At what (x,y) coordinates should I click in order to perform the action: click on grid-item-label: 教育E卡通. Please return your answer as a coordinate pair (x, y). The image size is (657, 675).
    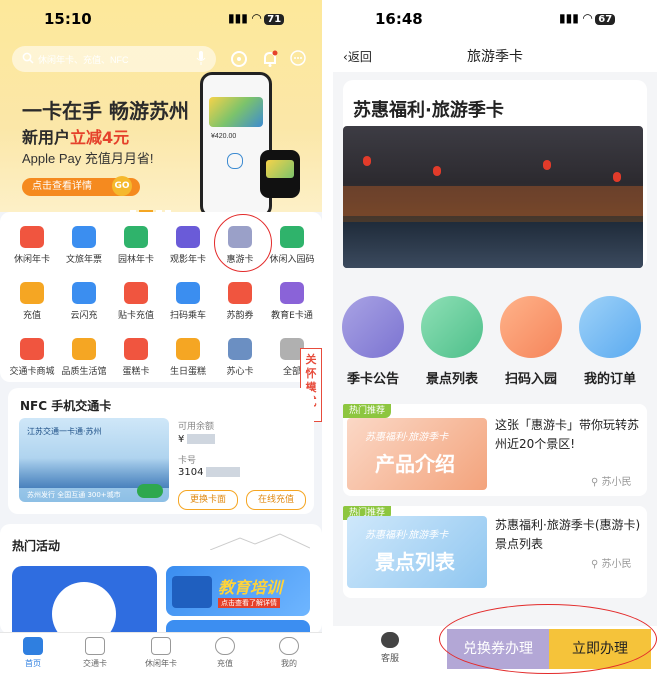
    Looking at the image, I should click on (292, 316).